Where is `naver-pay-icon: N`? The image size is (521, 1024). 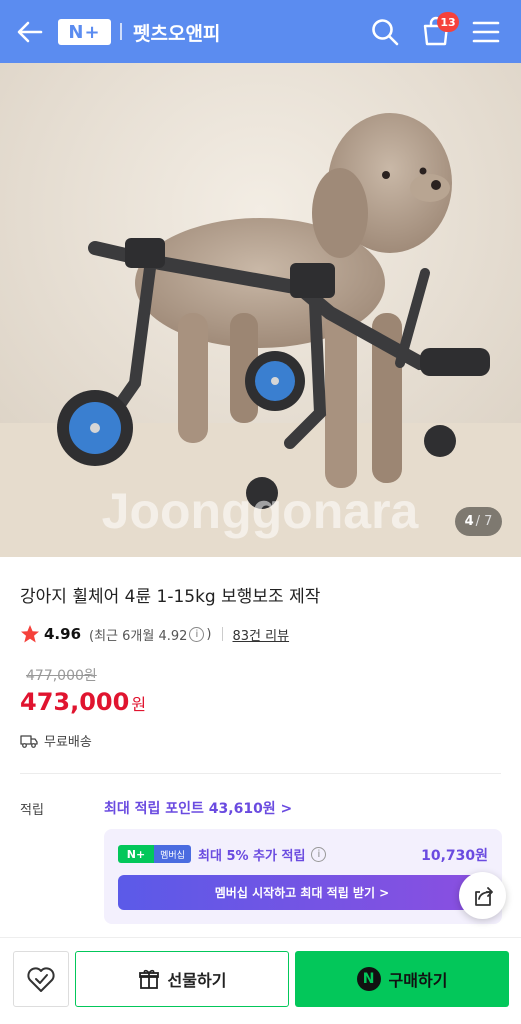
naver-pay-icon: N is located at coordinates (368, 979).